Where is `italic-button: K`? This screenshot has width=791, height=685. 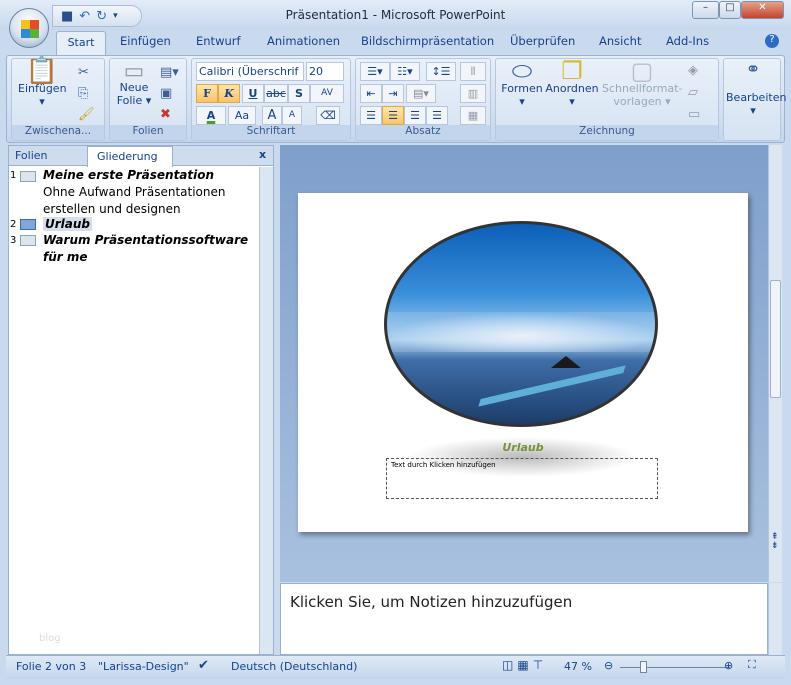 italic-button: K is located at coordinates (229, 93).